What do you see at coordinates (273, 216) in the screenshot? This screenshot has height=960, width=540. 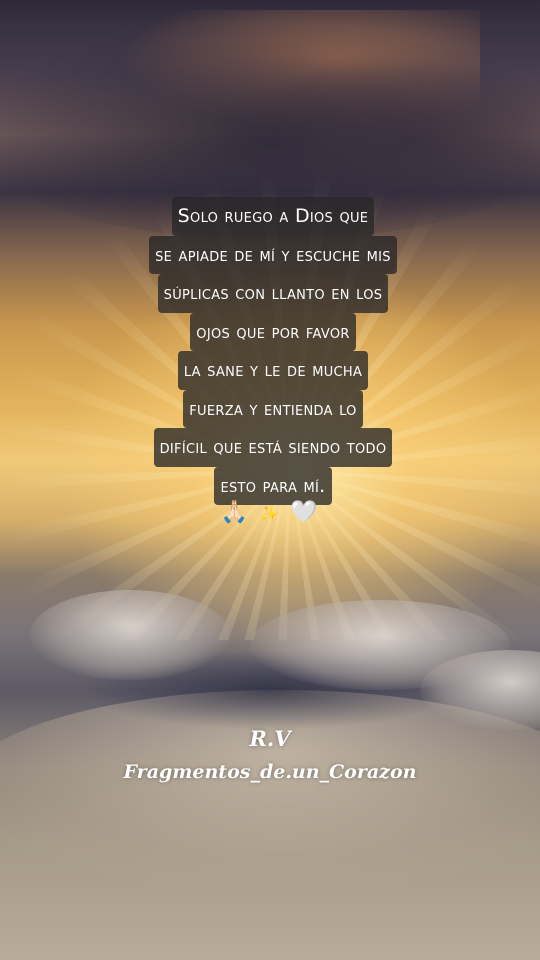 I see `quote-line: Solo ruego a Dios que` at bounding box center [273, 216].